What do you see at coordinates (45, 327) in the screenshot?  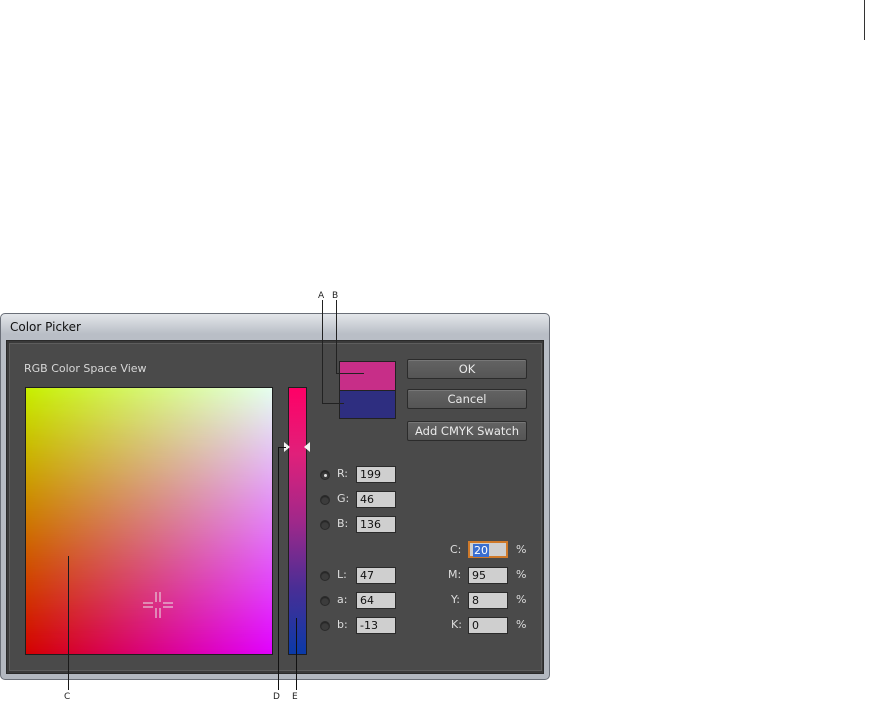 I see `window-title: Color Picker` at bounding box center [45, 327].